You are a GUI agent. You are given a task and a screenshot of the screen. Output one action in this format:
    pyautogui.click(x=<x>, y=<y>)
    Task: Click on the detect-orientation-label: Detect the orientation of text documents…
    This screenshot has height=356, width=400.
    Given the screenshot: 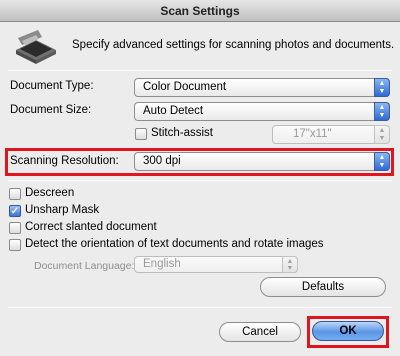 What is the action you would take?
    pyautogui.click(x=174, y=244)
    